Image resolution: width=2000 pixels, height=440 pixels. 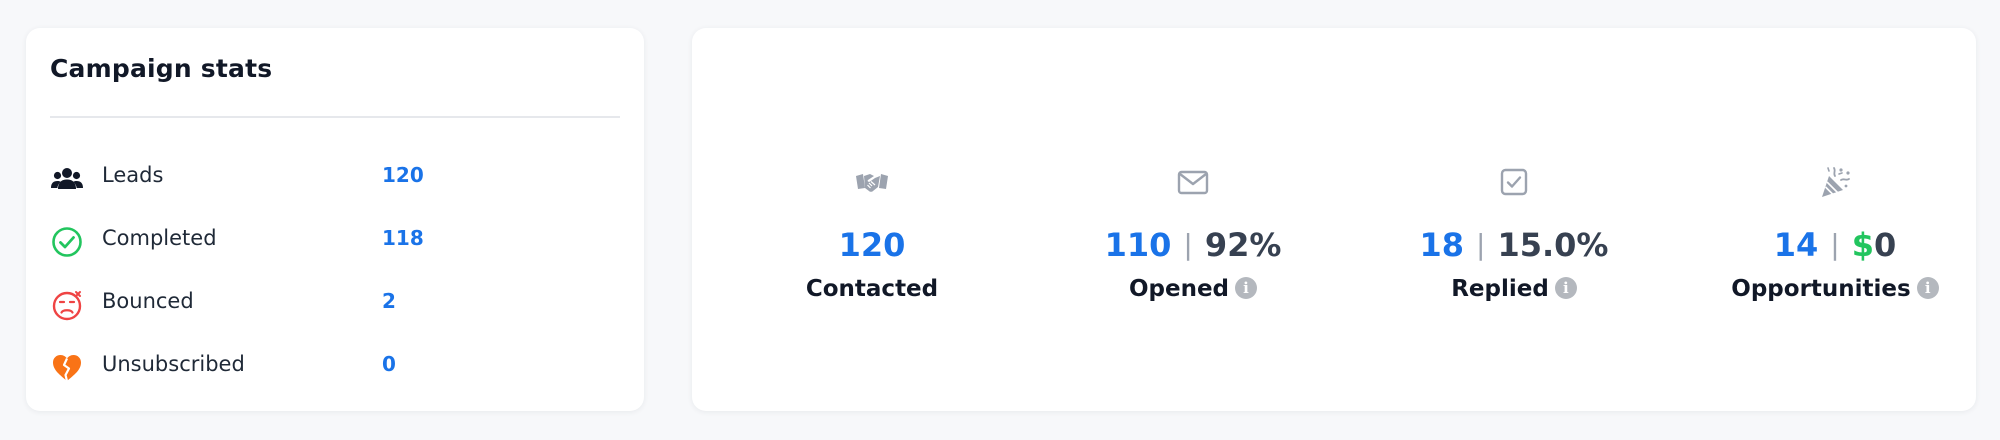 I want to click on metric-opened-numbers: 110 | 92%, so click(x=1193, y=245).